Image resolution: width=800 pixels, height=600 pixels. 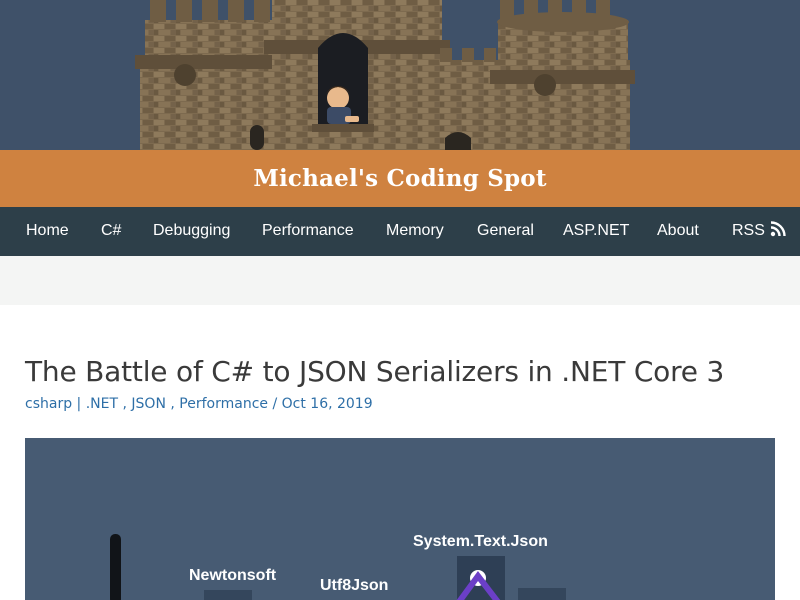 I want to click on featured-label-utf8json: Utf8Json, so click(x=354, y=585).